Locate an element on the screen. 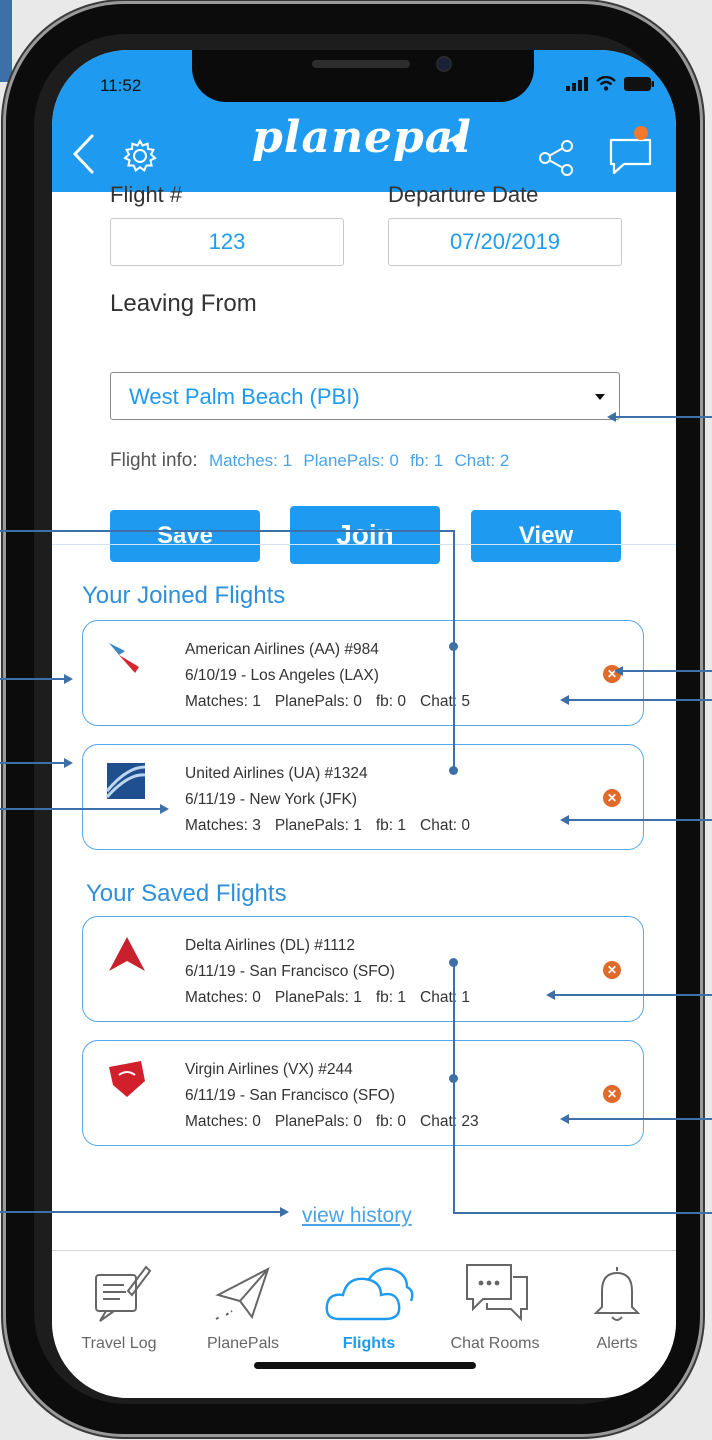 This screenshot has width=712, height=1440. flight-airline: American Airlines (AA) #984 is located at coordinates (282, 649).